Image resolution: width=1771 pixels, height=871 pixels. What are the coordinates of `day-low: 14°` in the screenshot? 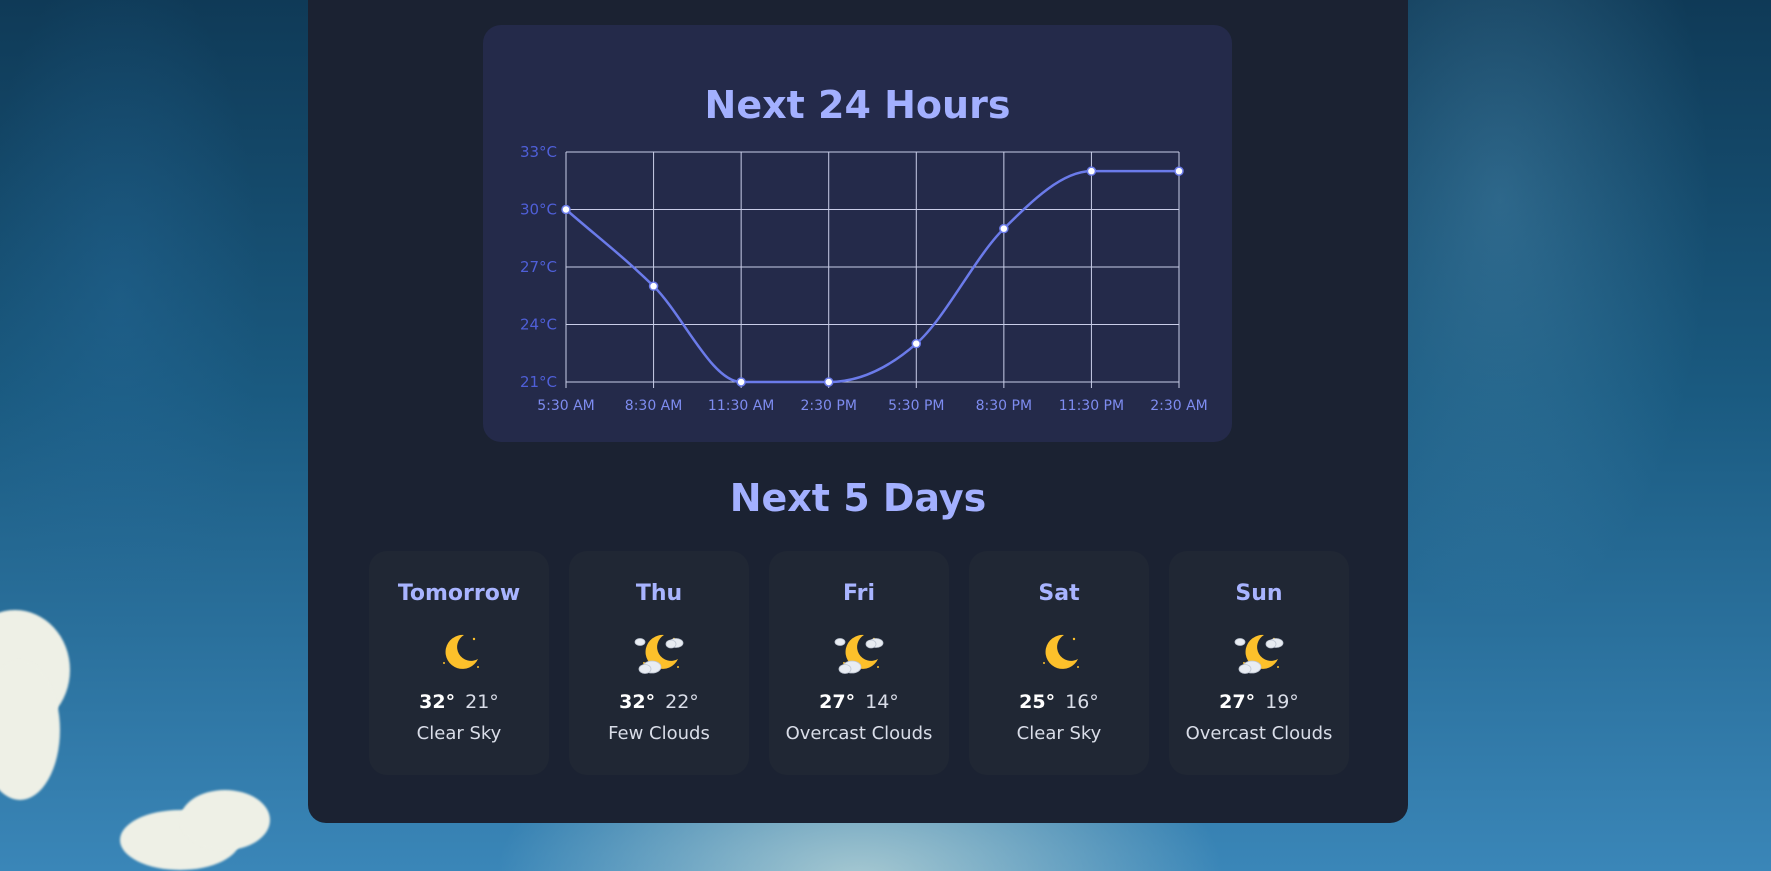 It's located at (882, 702).